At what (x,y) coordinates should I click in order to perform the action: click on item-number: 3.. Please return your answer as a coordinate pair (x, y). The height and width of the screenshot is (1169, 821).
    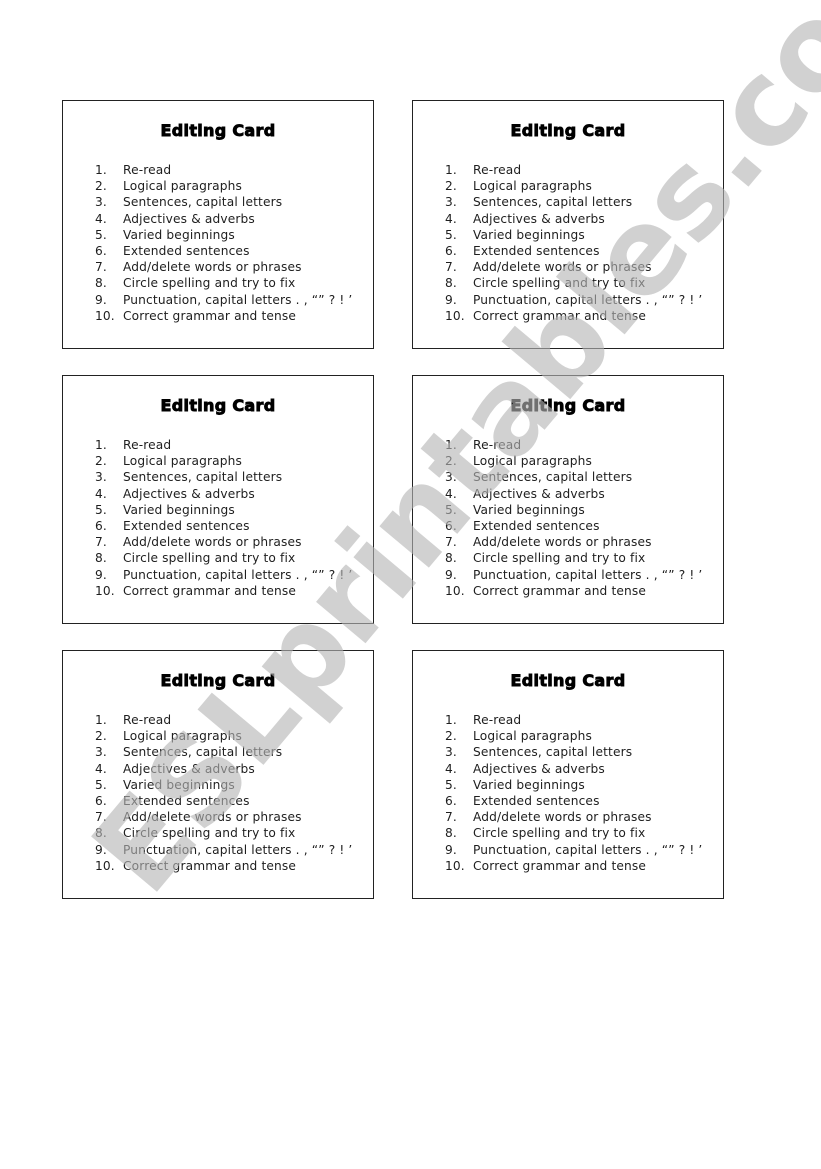
    Looking at the image, I should click on (451, 477).